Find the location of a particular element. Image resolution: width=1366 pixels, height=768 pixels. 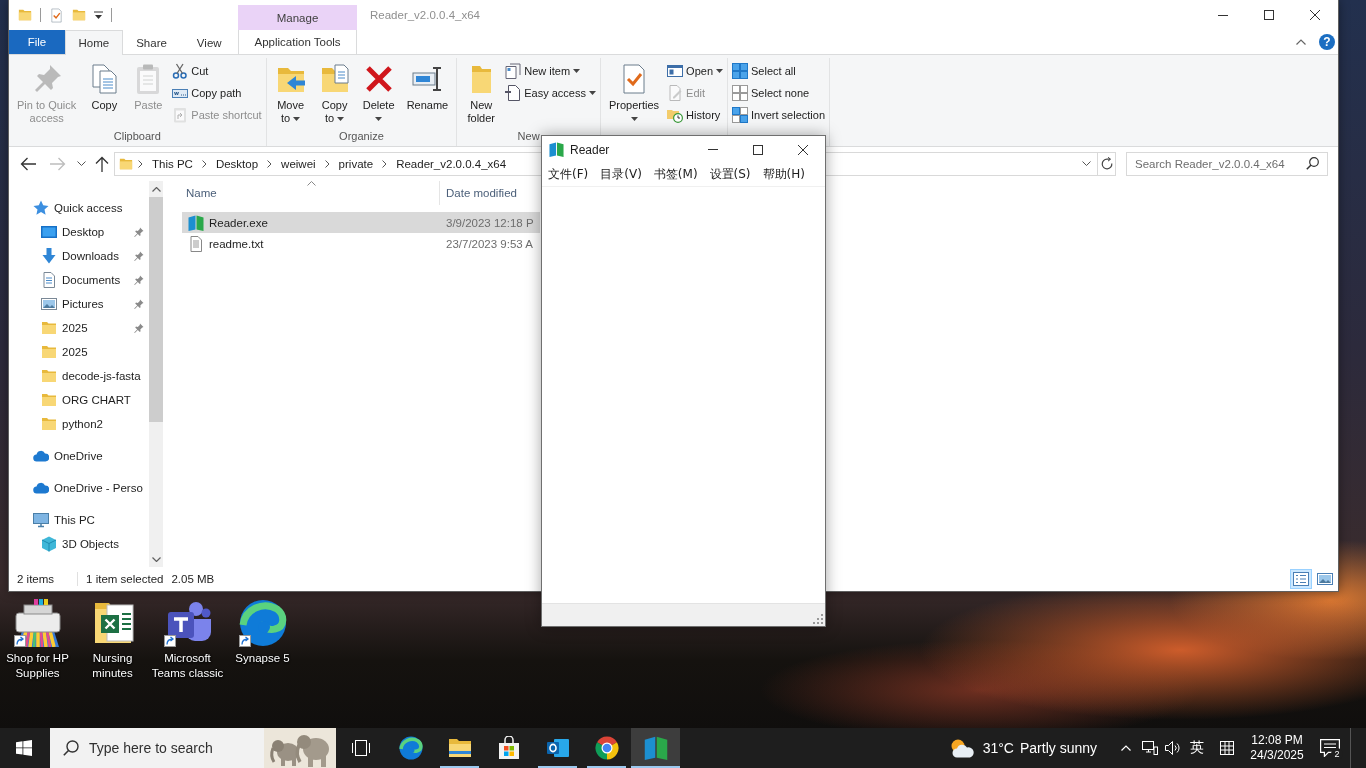

customize-caret-icon is located at coordinates (98, 15).